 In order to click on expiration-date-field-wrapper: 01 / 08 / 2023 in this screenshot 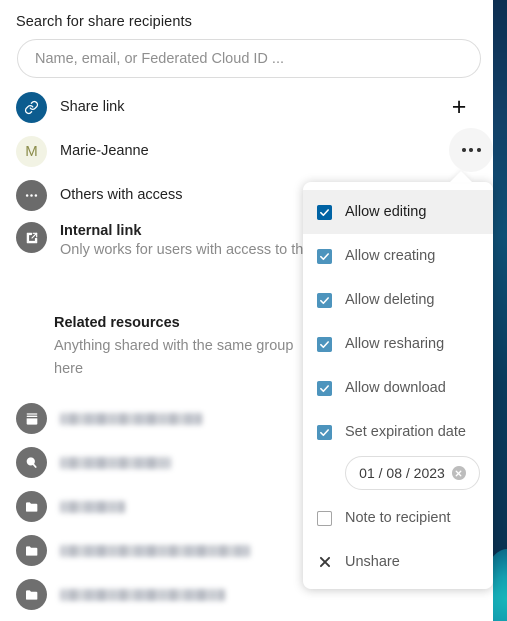, I will do `click(398, 472)`.